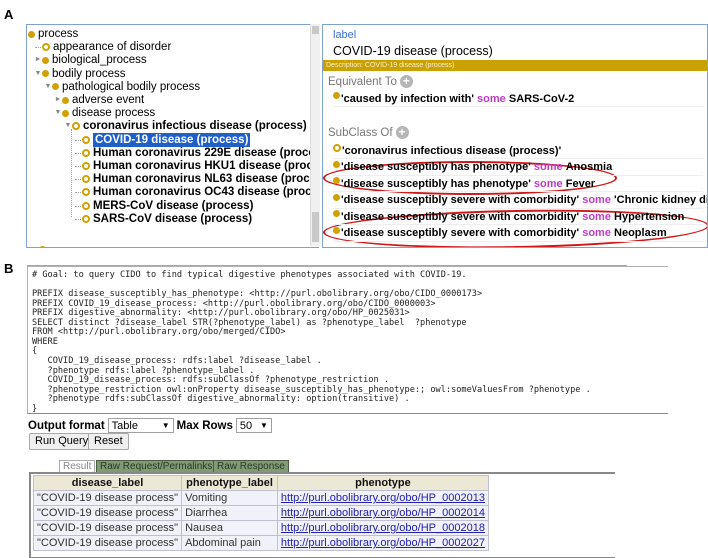 The image size is (708, 558). I want to click on axiom-filler: Neoplasm, so click(640, 233).